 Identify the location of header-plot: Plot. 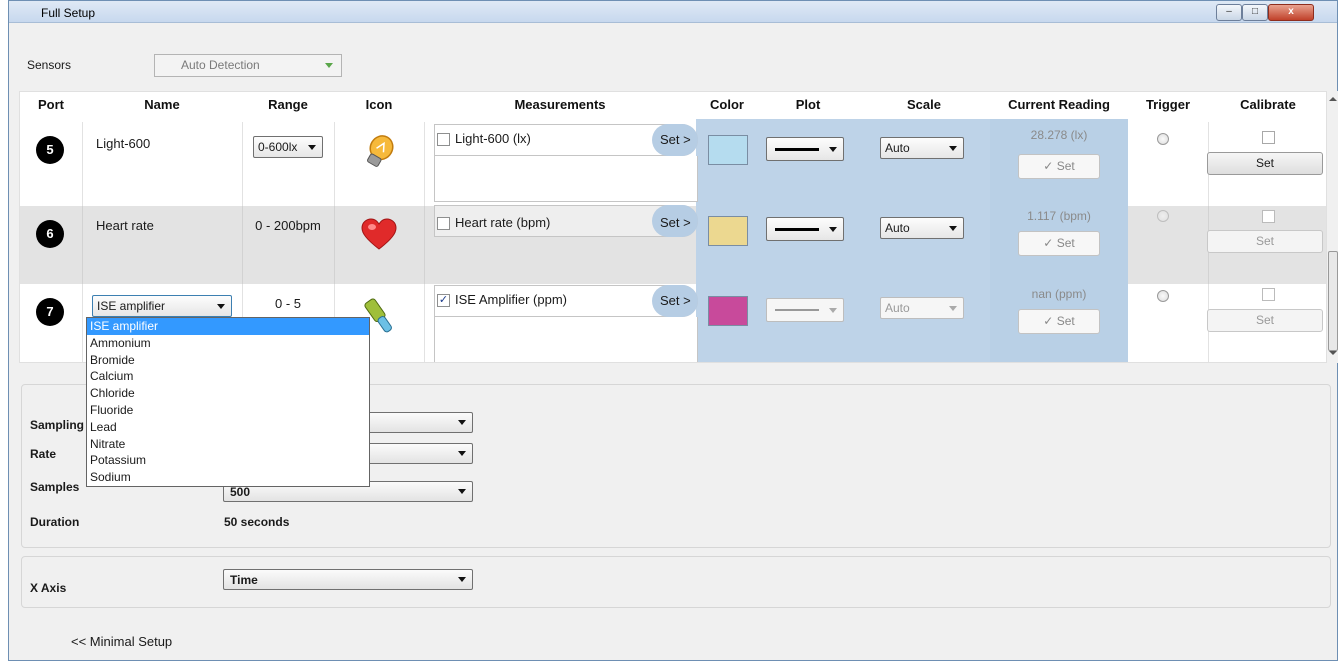
(808, 104).